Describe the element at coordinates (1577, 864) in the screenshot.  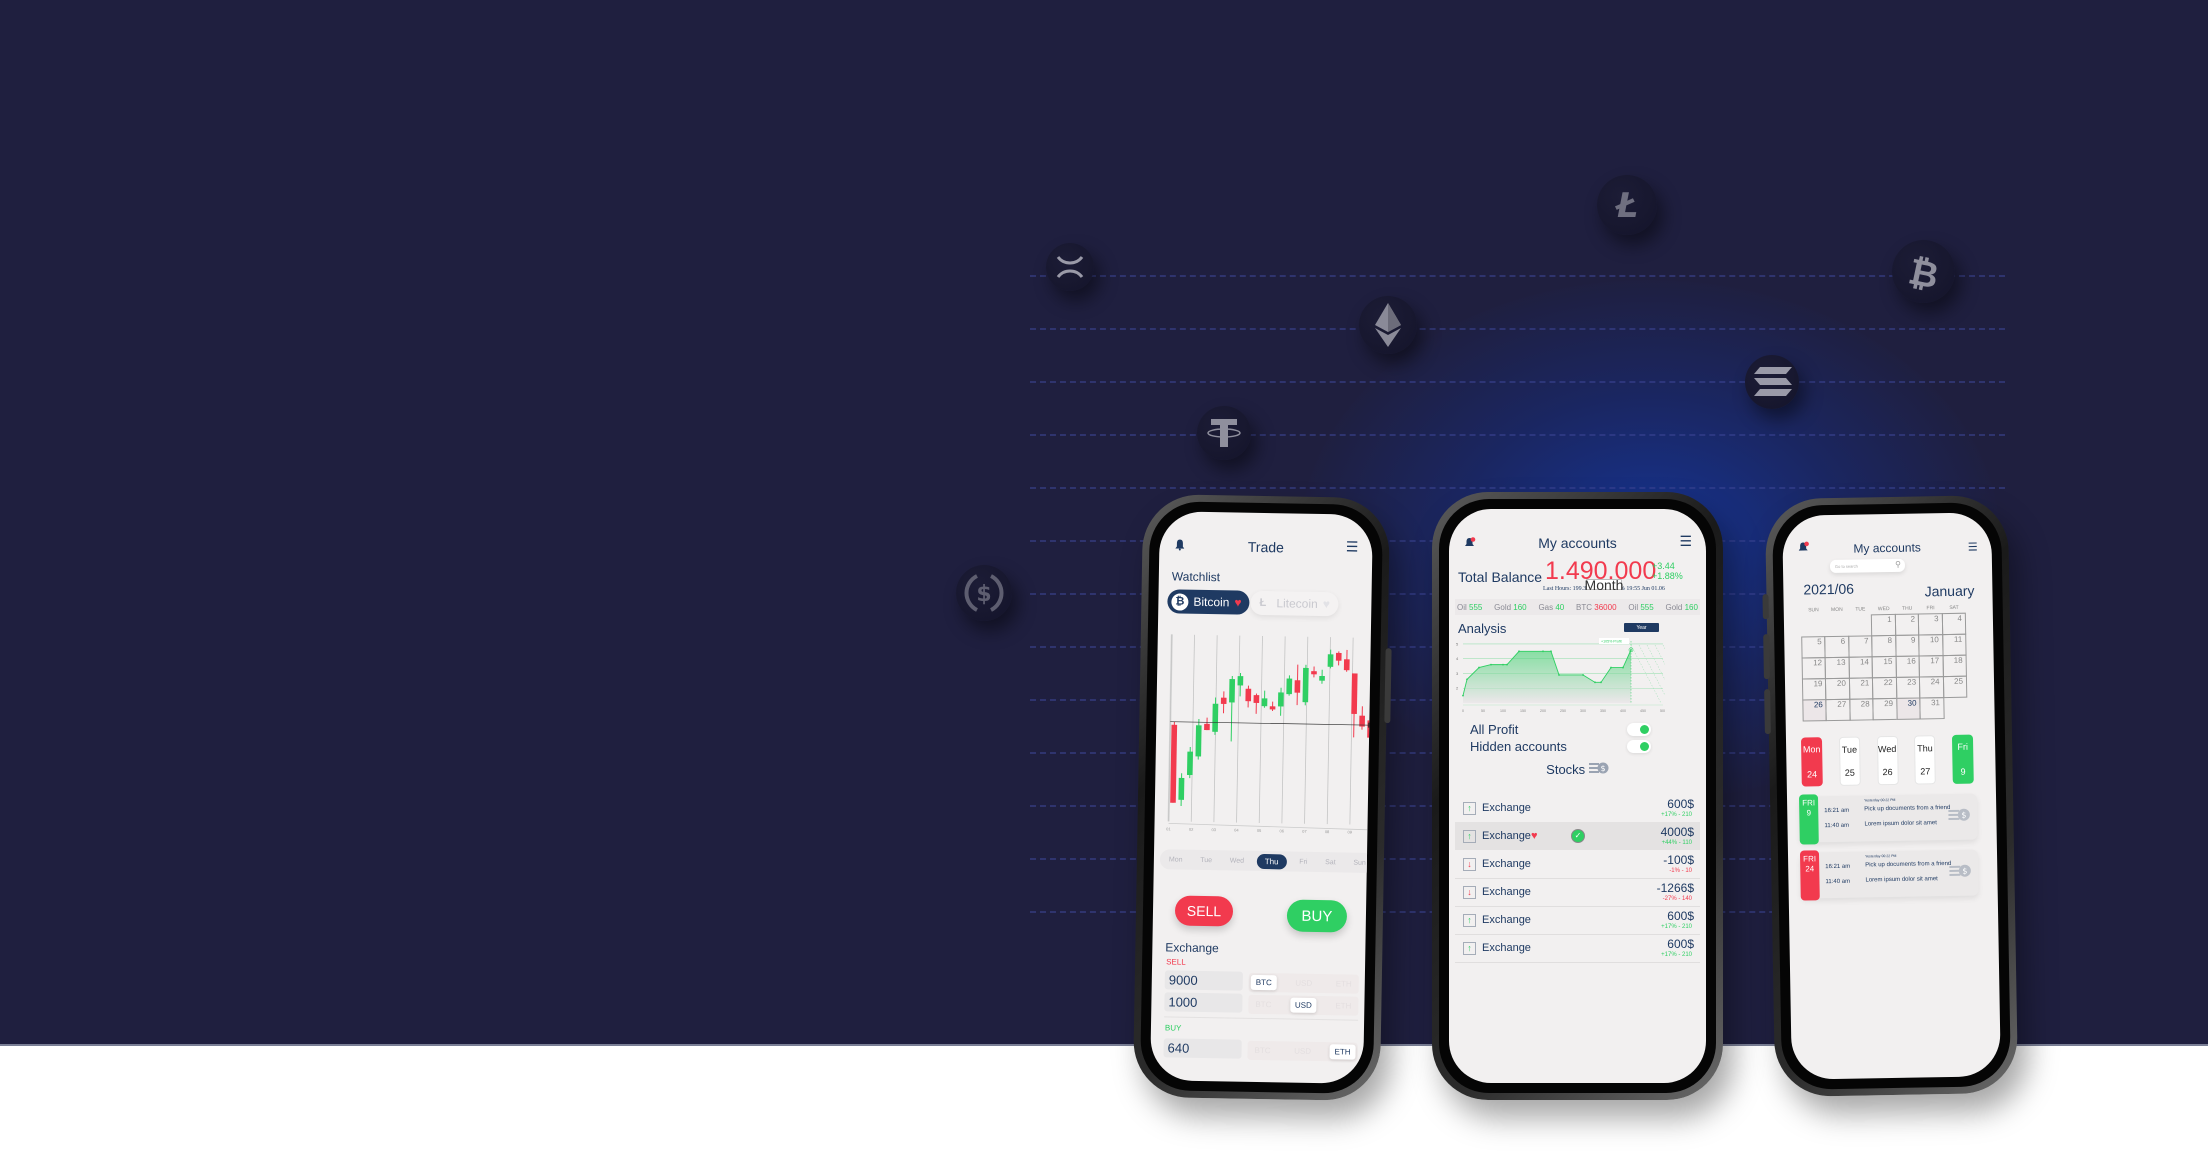
I see `transaction-row: ↓ Exchange -100$ -1% - 10` at that location.